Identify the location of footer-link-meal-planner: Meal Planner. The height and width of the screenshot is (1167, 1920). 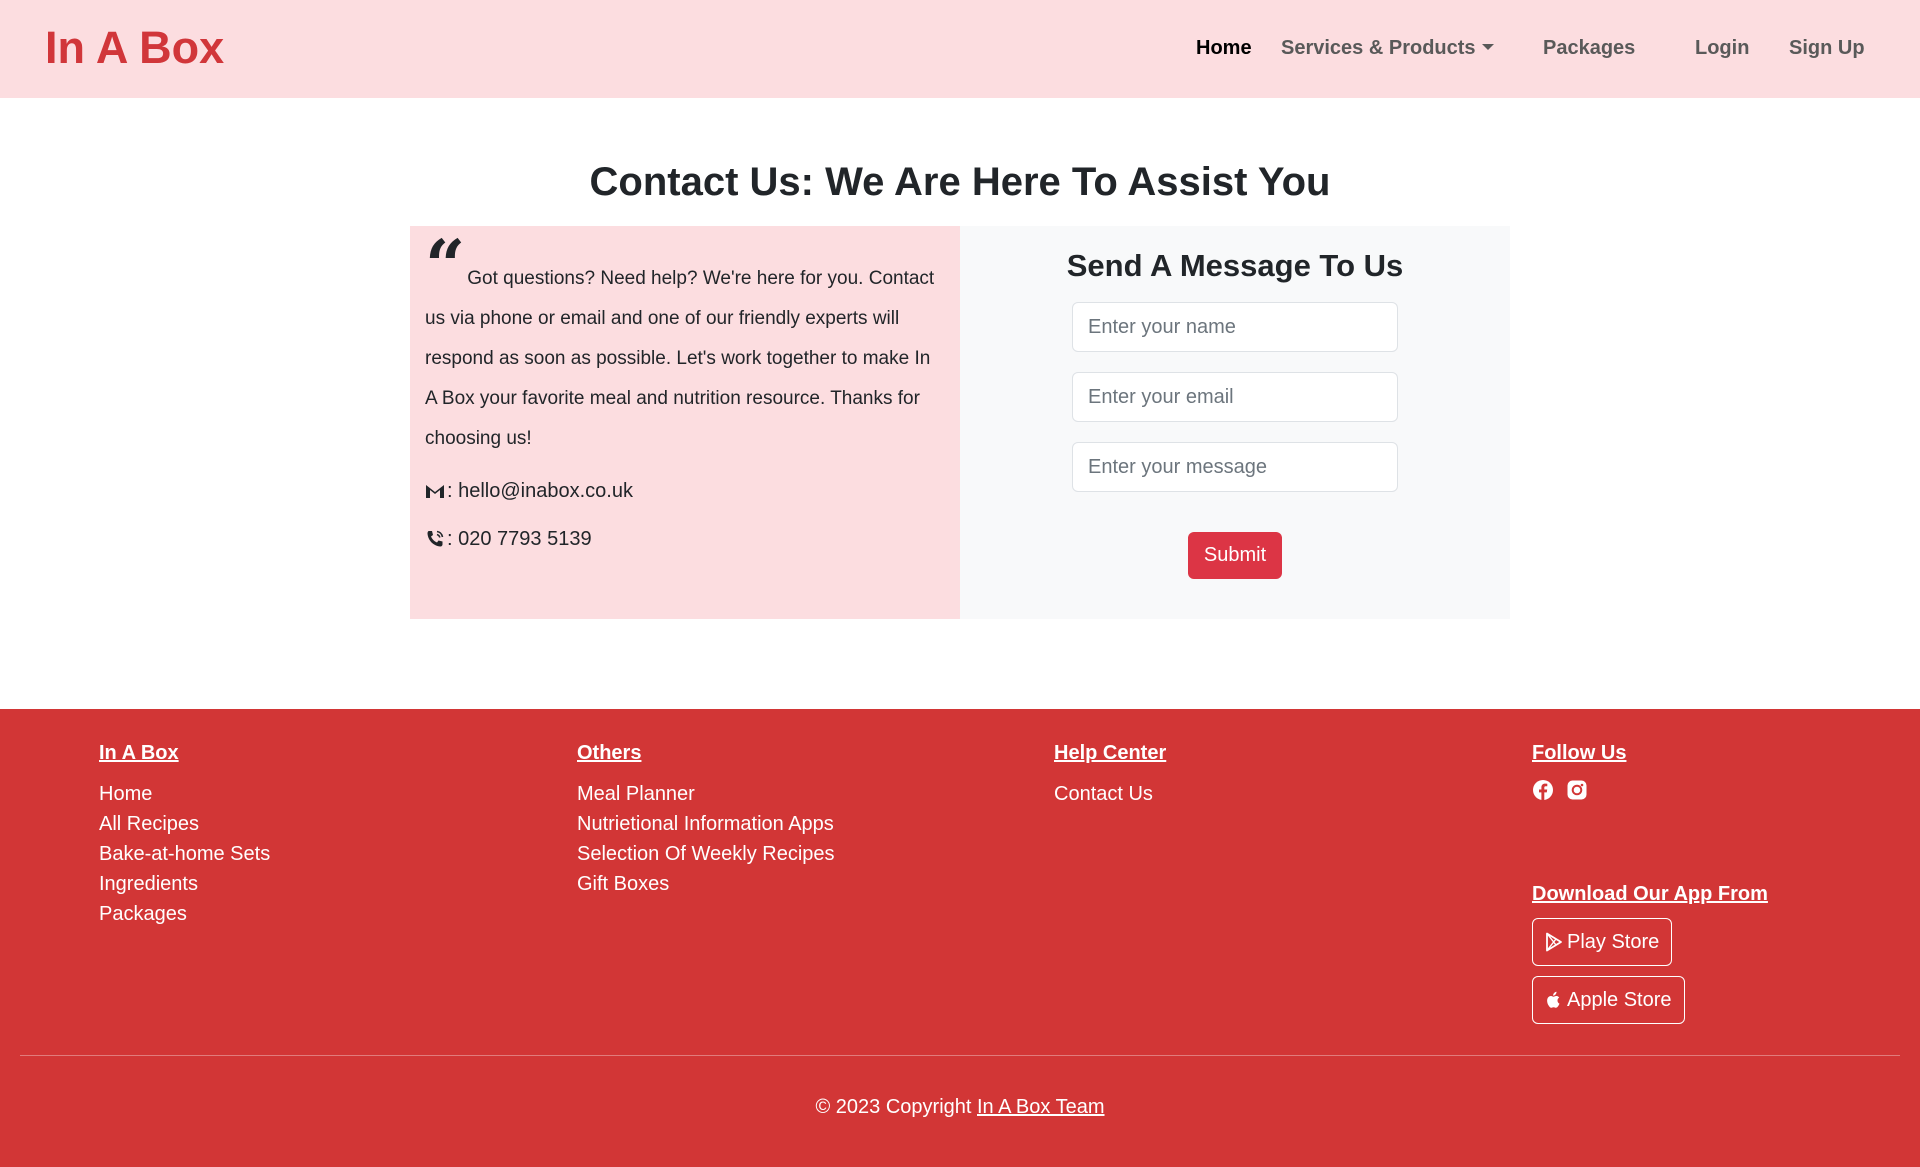
(706, 794).